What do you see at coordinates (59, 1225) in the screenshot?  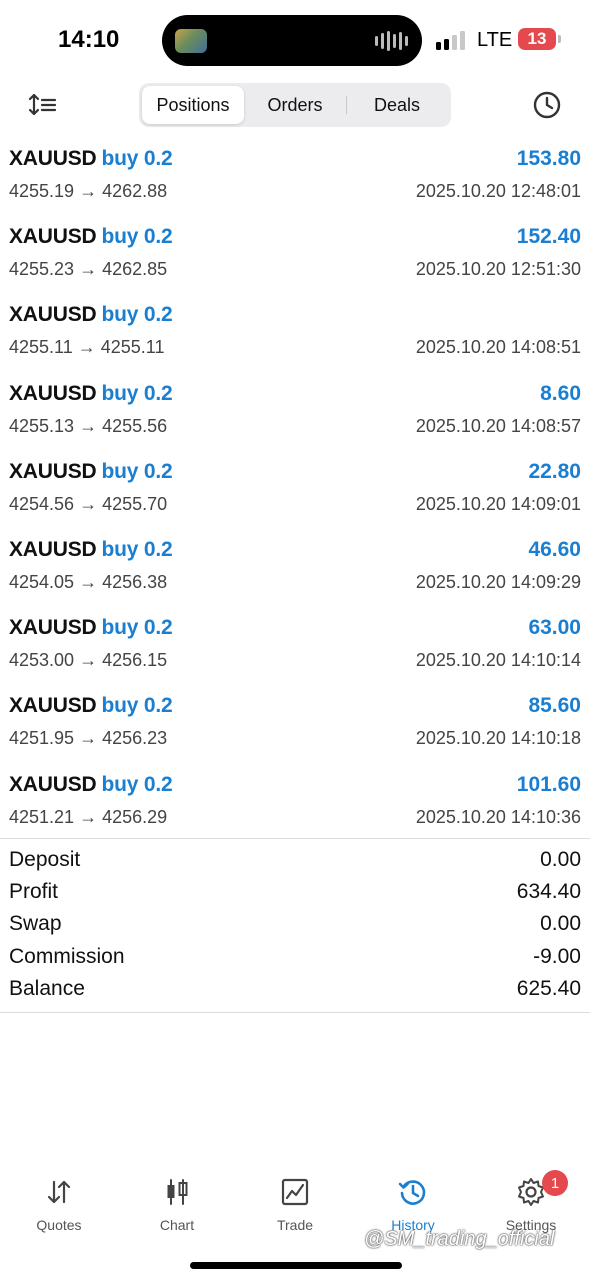 I see `tab-label: Quotes` at bounding box center [59, 1225].